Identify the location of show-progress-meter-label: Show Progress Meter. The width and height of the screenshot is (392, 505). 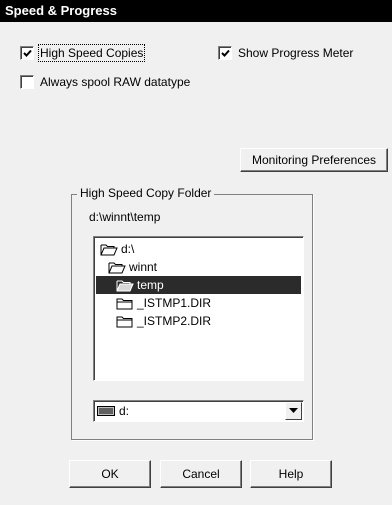
(296, 53).